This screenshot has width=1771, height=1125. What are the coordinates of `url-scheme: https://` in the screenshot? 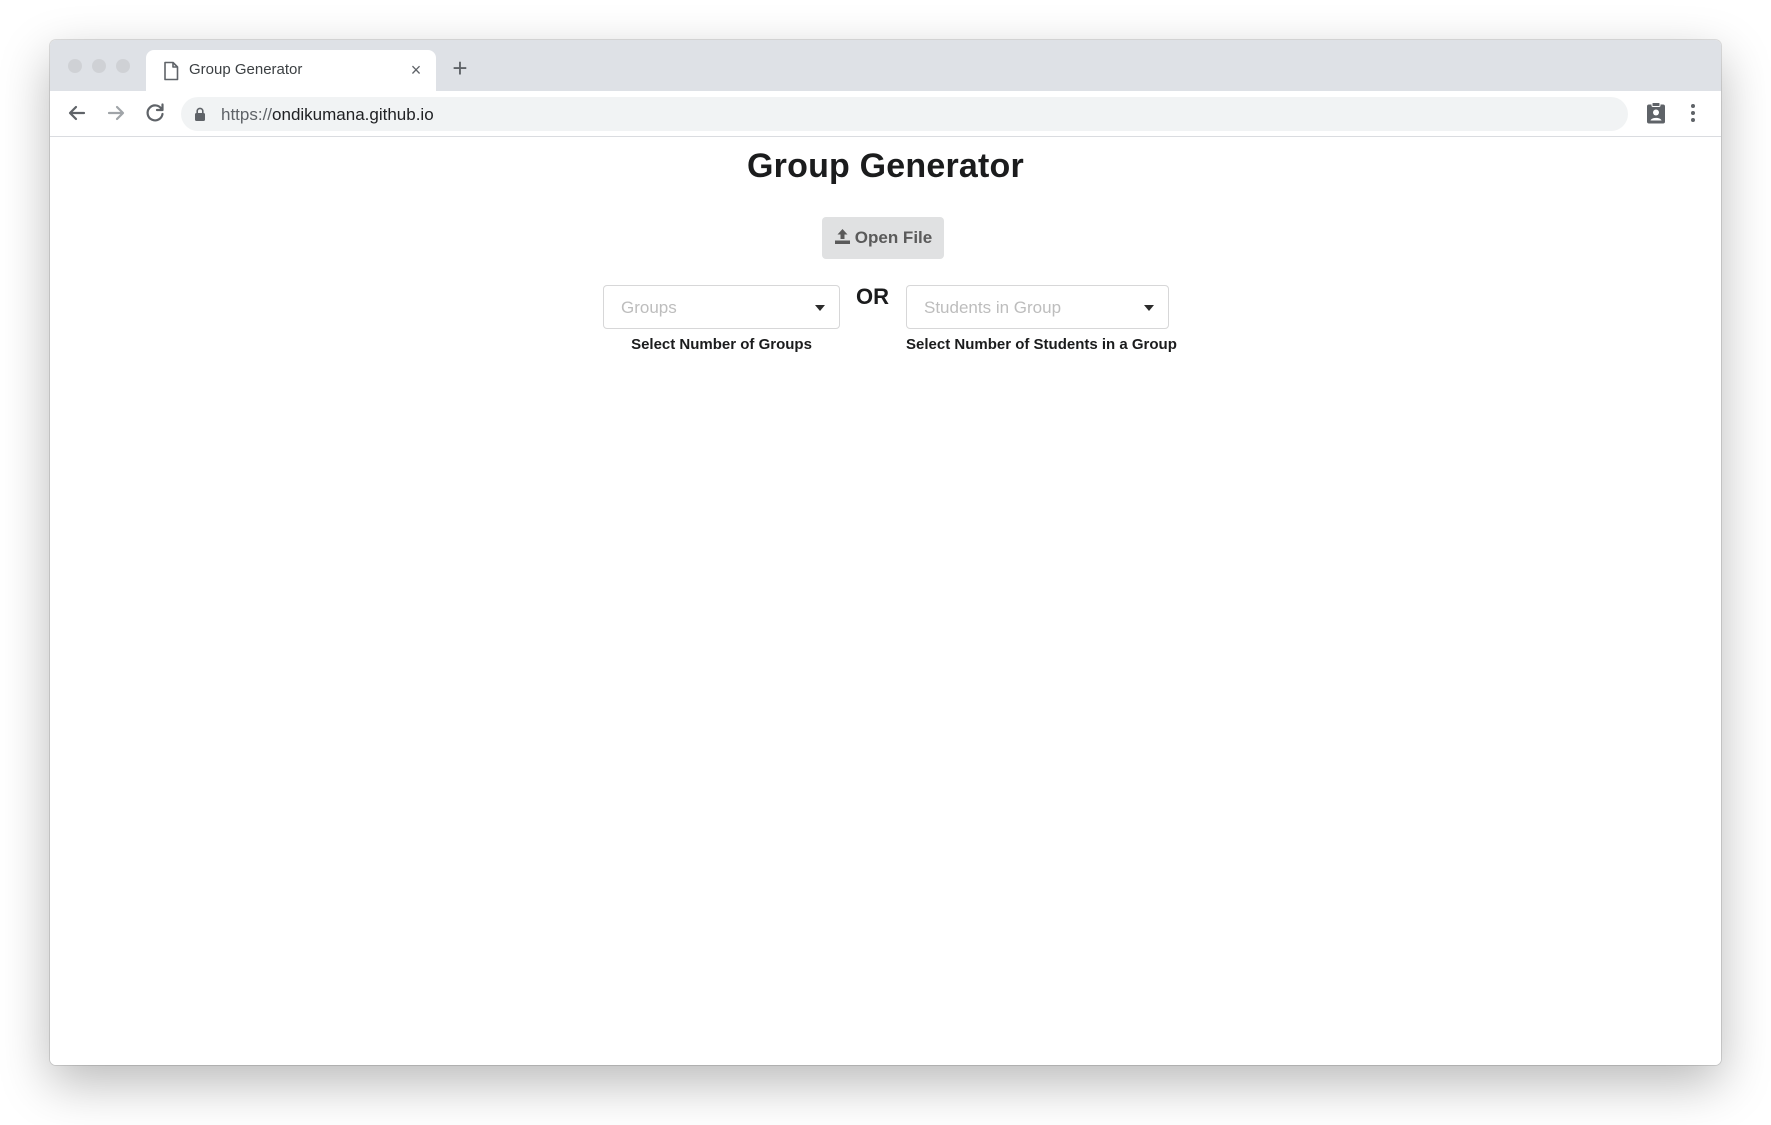 It's located at (247, 114).